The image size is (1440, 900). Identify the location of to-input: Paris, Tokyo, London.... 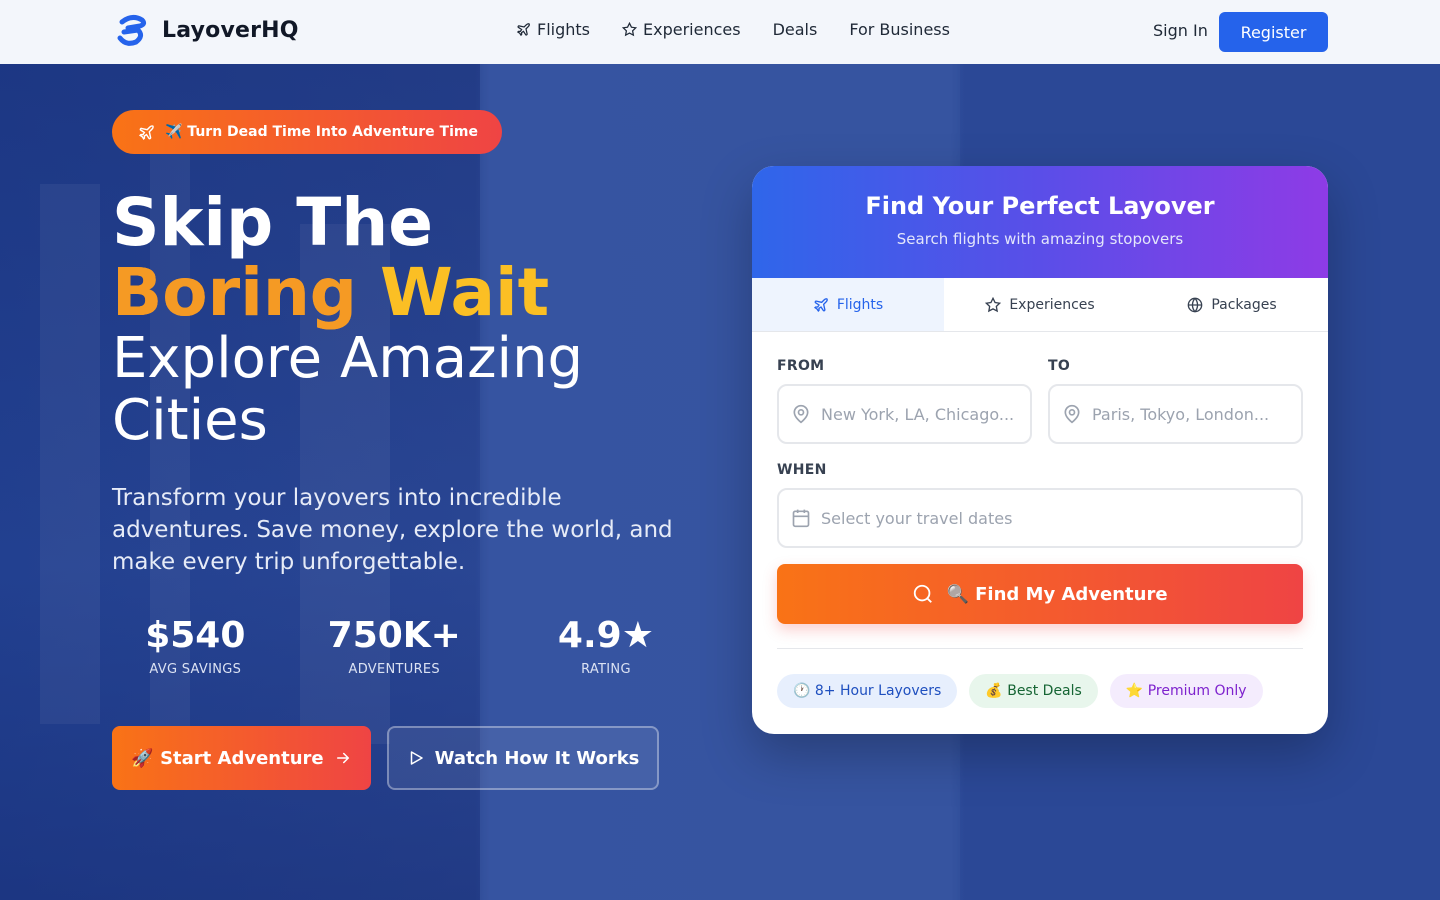
(1175, 414).